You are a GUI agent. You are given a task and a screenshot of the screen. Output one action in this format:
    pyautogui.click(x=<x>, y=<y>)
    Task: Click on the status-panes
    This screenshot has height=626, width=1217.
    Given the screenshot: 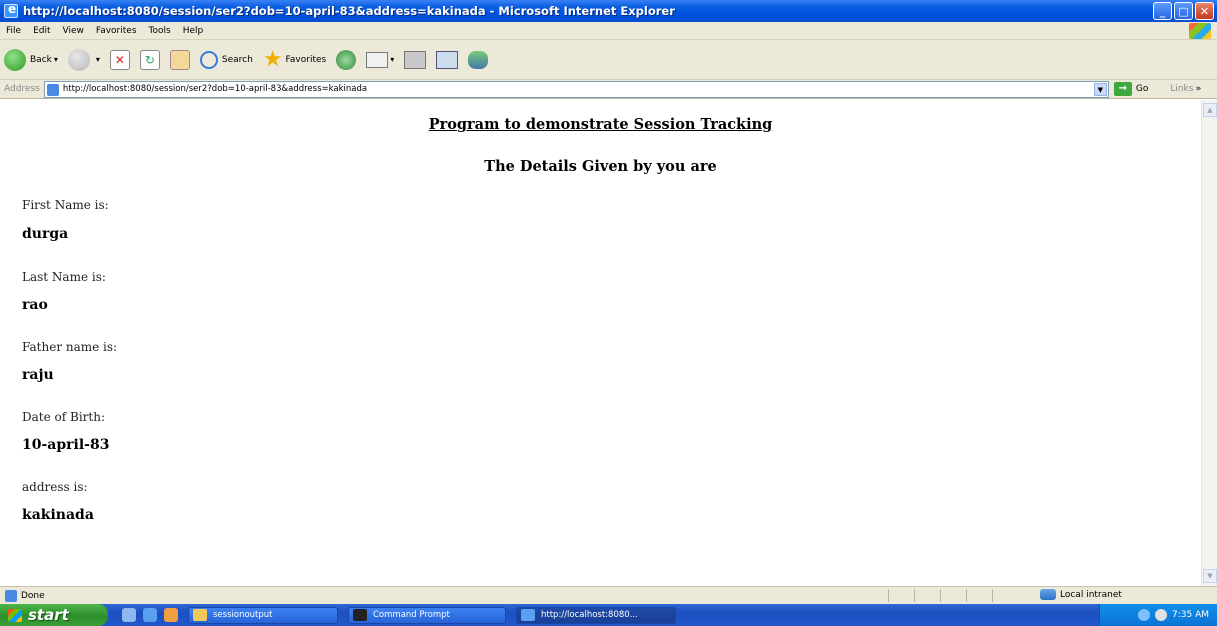 What is the action you would take?
    pyautogui.click(x=952, y=595)
    